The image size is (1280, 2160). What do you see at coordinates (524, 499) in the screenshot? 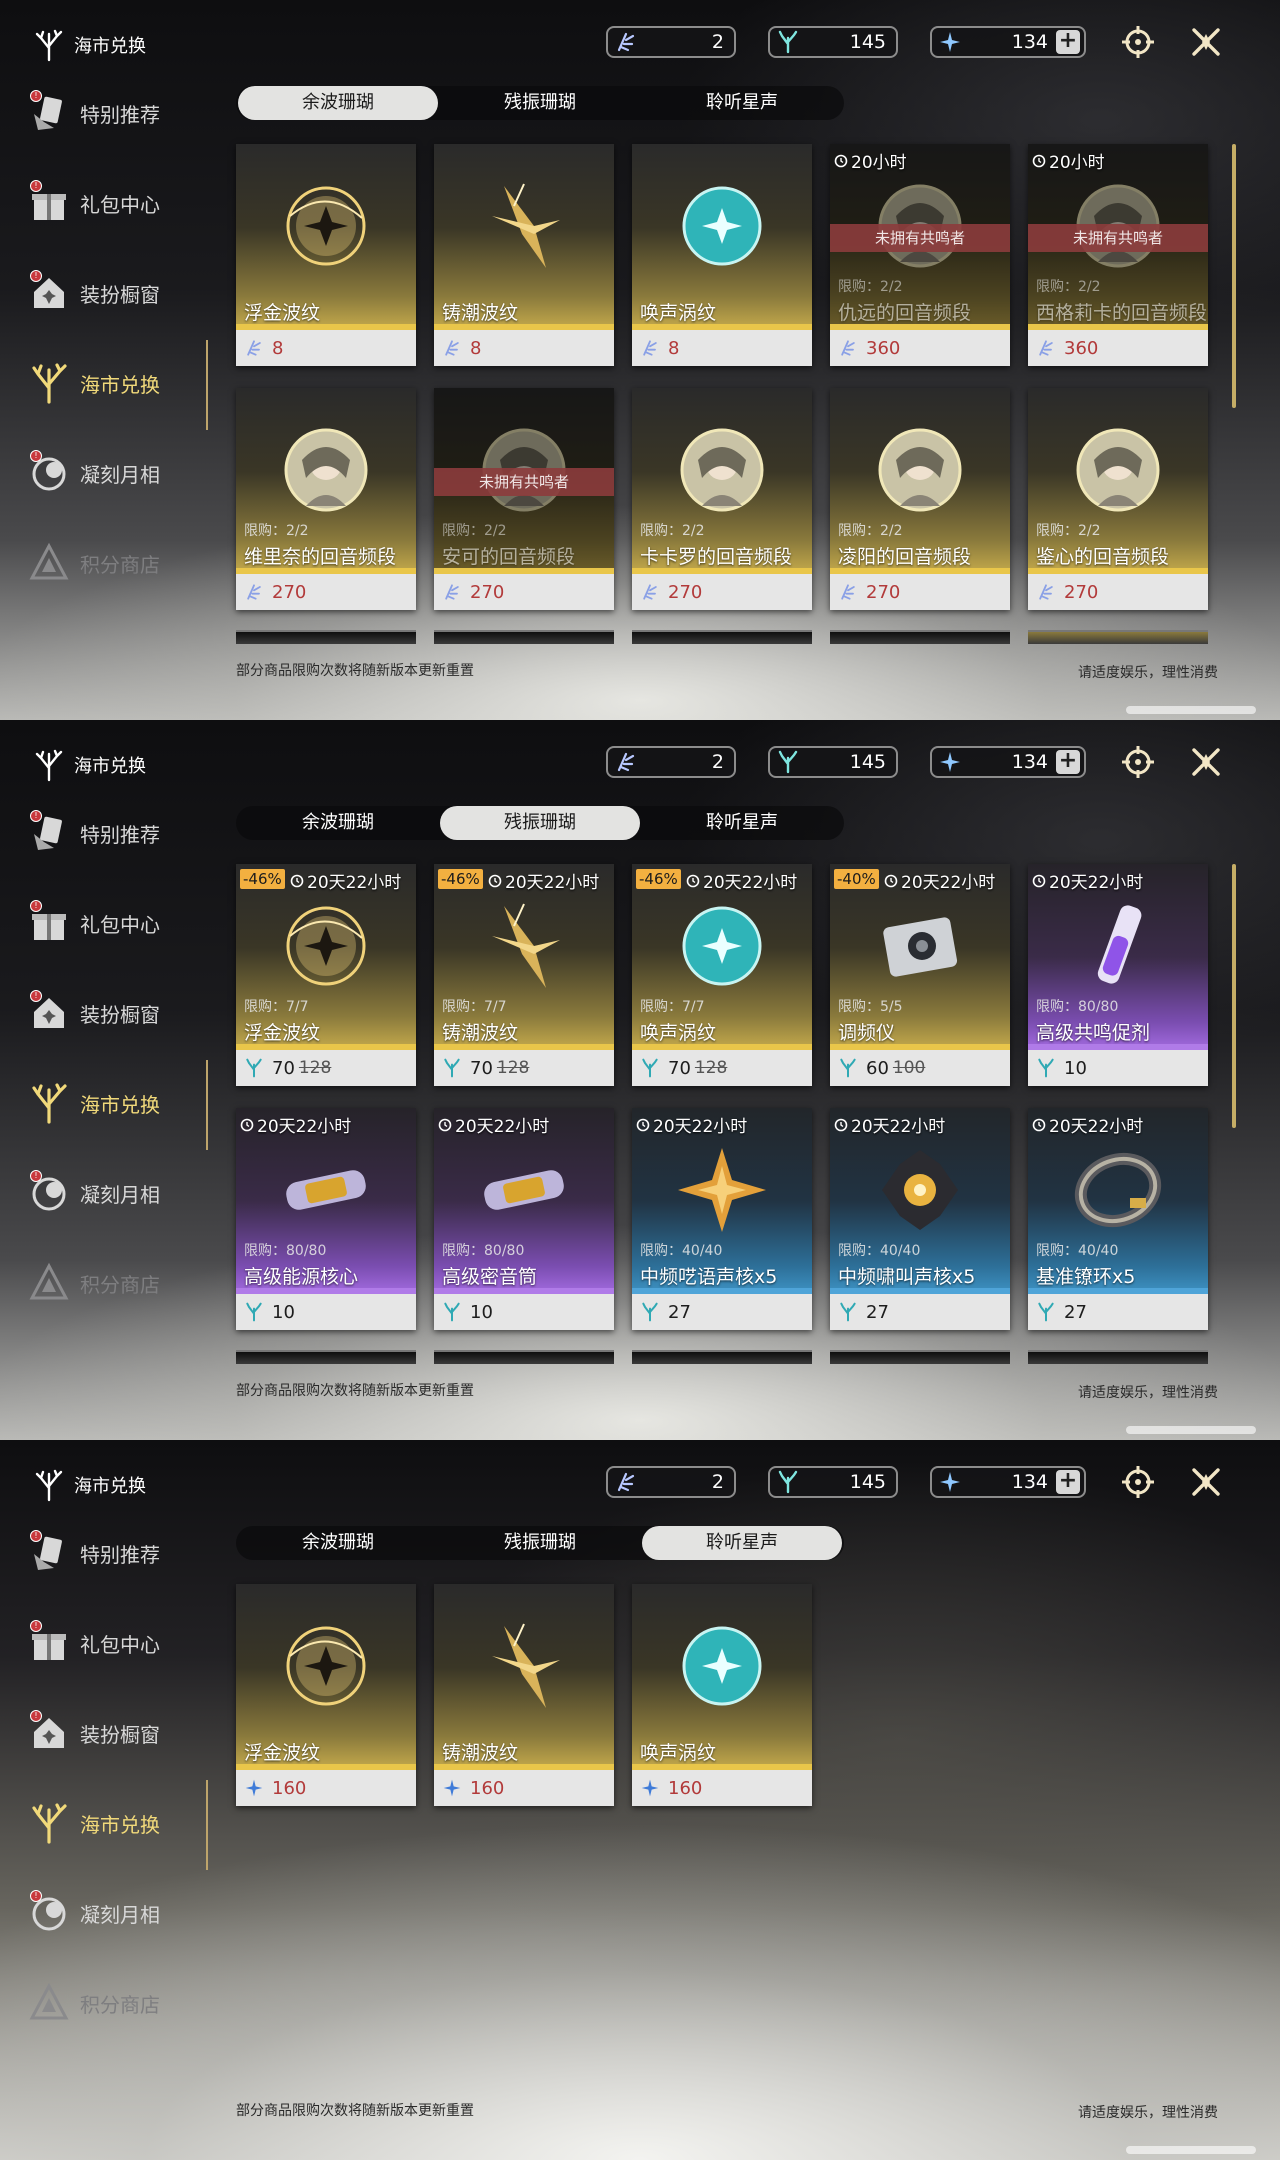
I see `shop-item-card: 未拥有共鸣者 限购：2/2 安可的回音频段 270` at bounding box center [524, 499].